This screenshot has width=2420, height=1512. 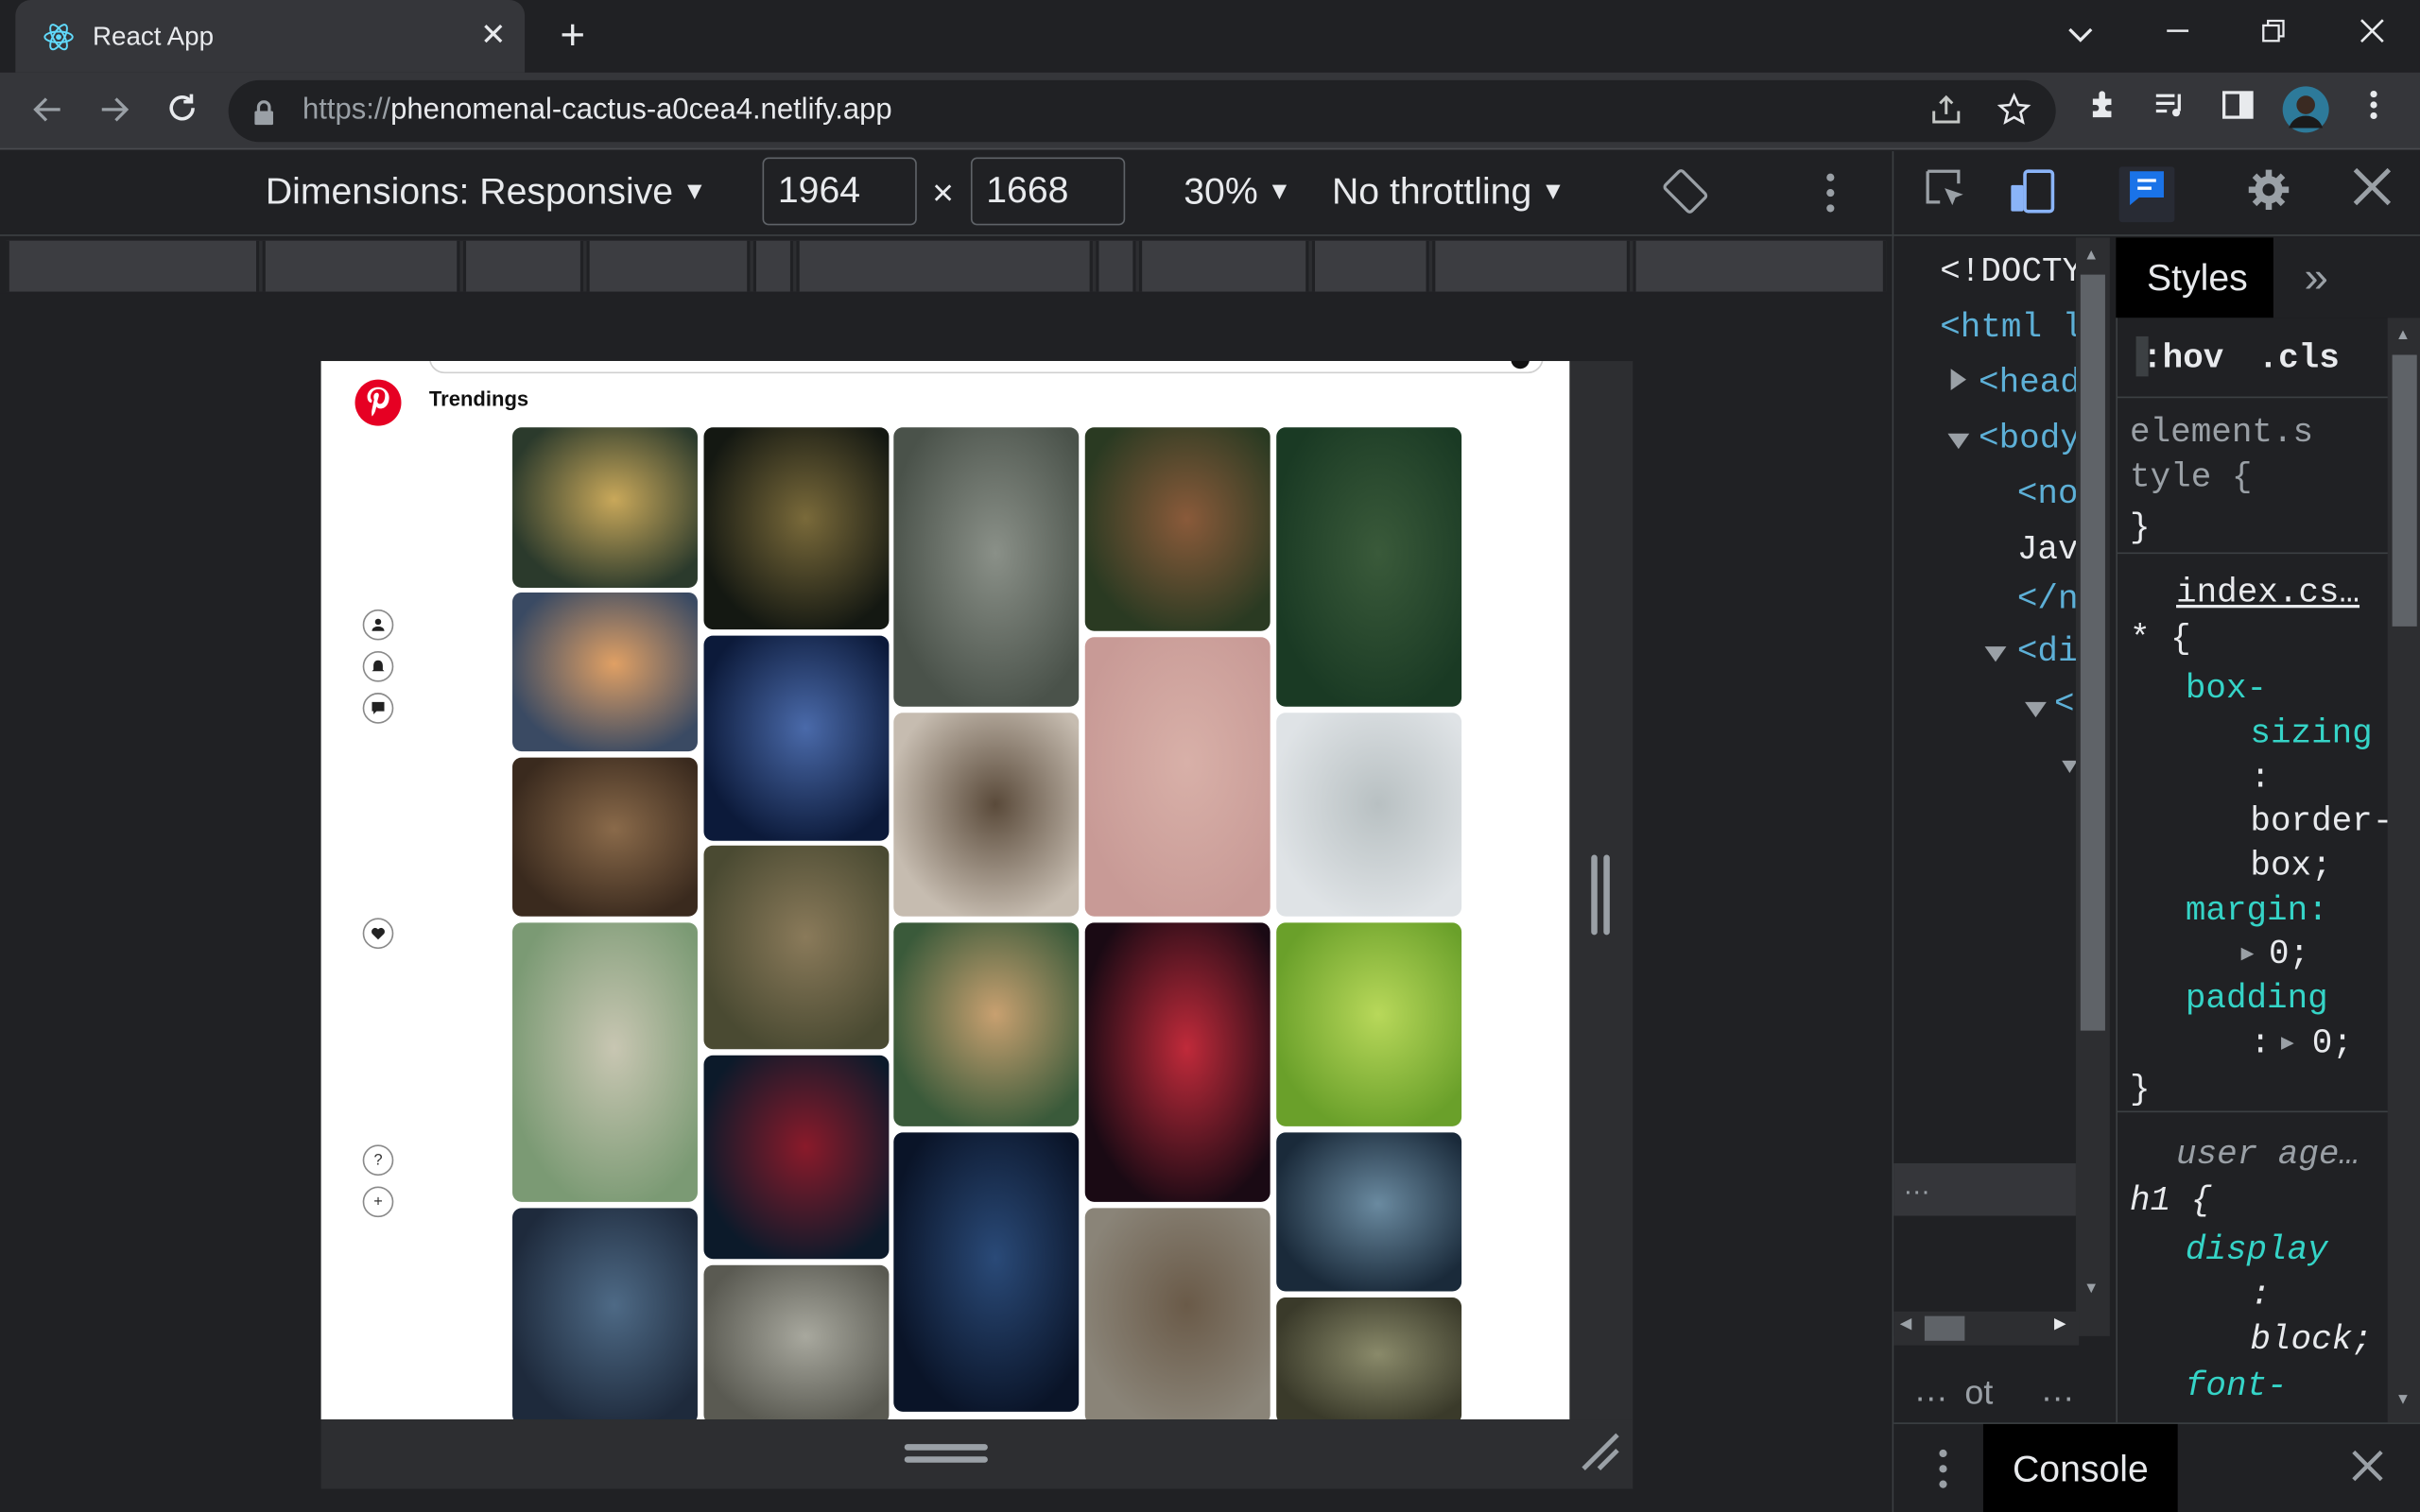 I want to click on pin-image-baby-elephant, so click(x=796, y=947).